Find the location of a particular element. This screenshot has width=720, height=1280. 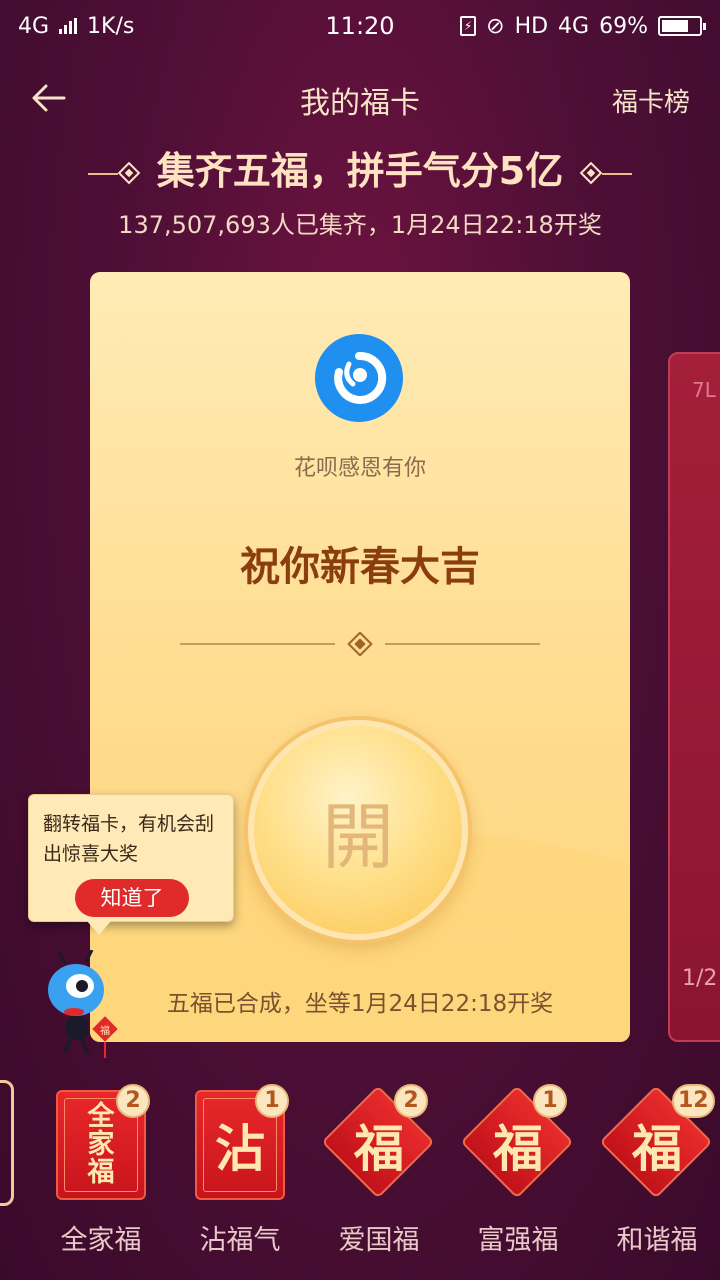

card-brand: 花呗感恩有你 is located at coordinates (359, 468).